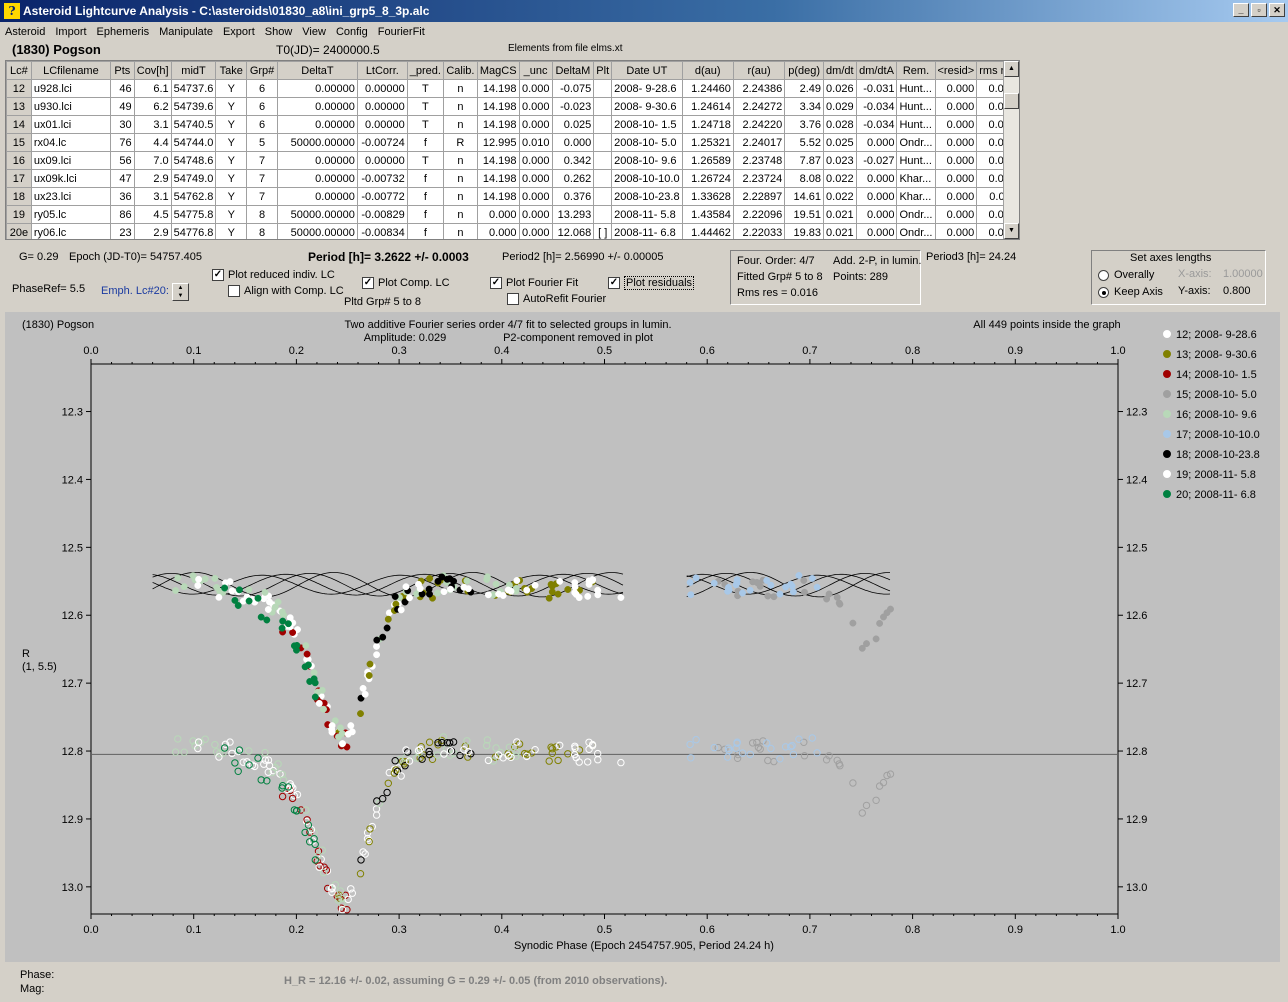 This screenshot has height=1002, width=1288. I want to click on table-cell: 2.22096, so click(759, 214).